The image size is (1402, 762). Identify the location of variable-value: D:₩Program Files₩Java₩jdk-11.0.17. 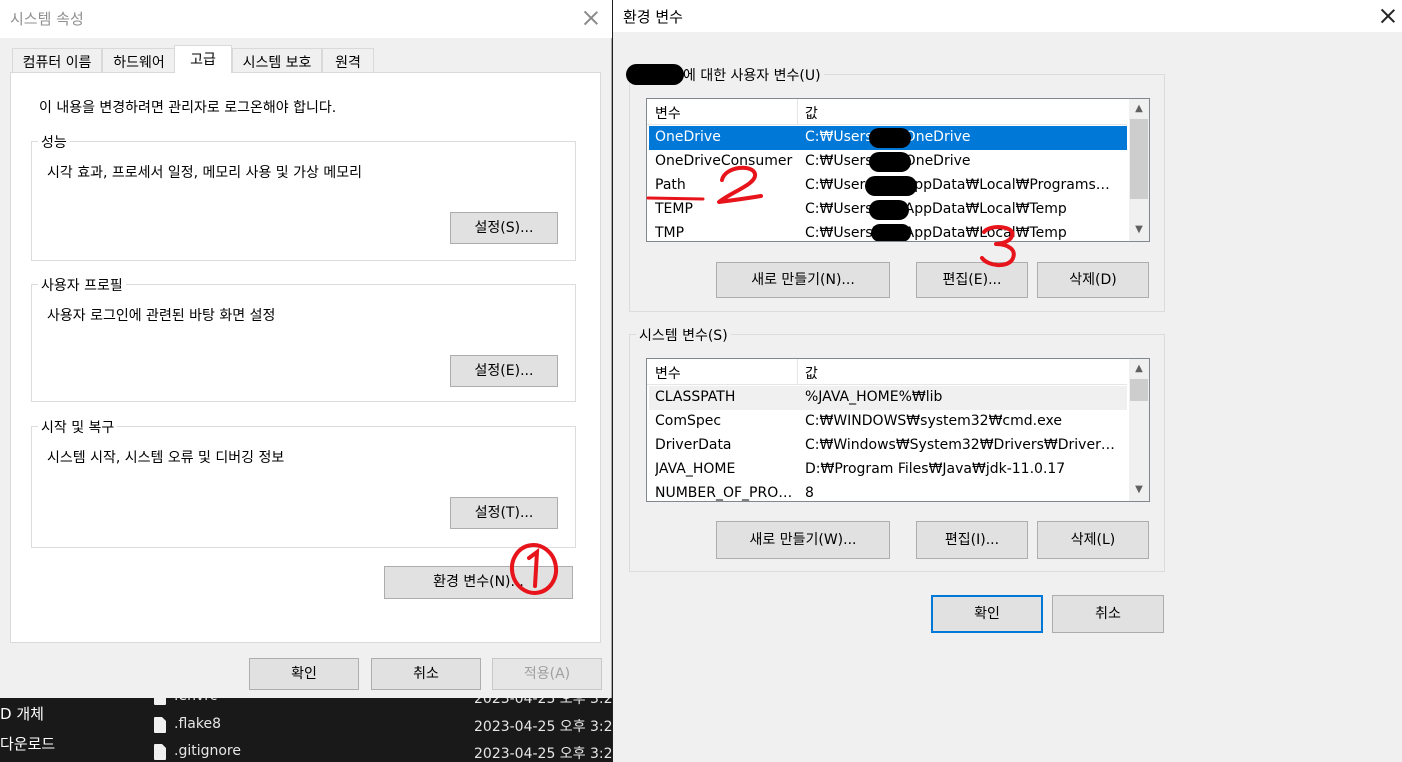
(935, 469).